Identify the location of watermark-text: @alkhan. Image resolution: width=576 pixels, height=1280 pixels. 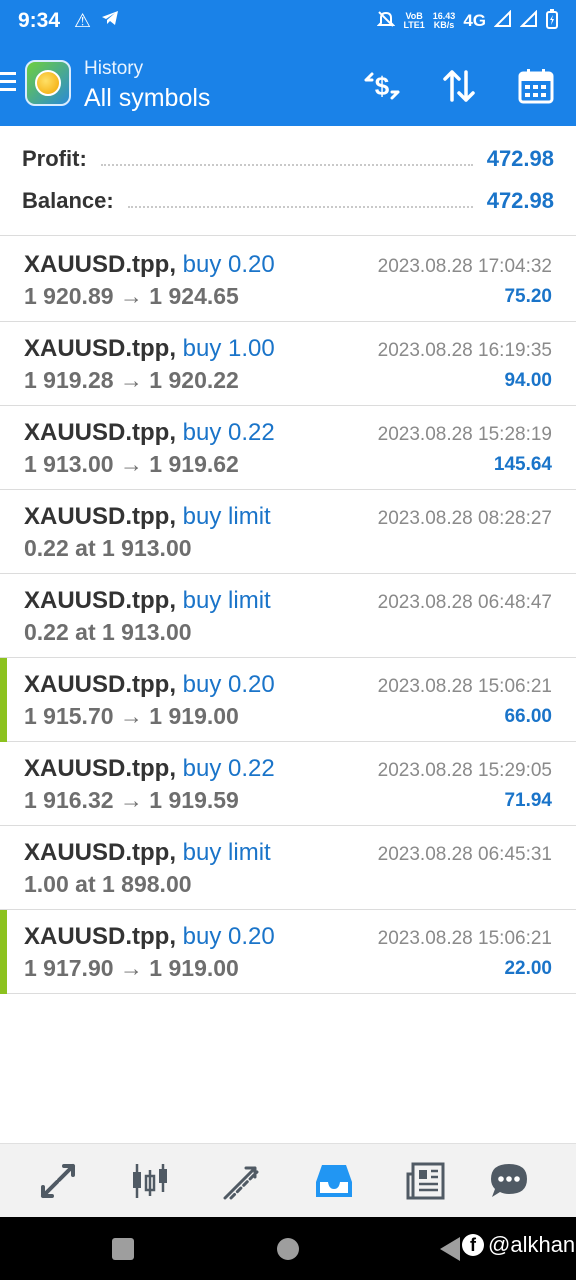
(532, 1244).